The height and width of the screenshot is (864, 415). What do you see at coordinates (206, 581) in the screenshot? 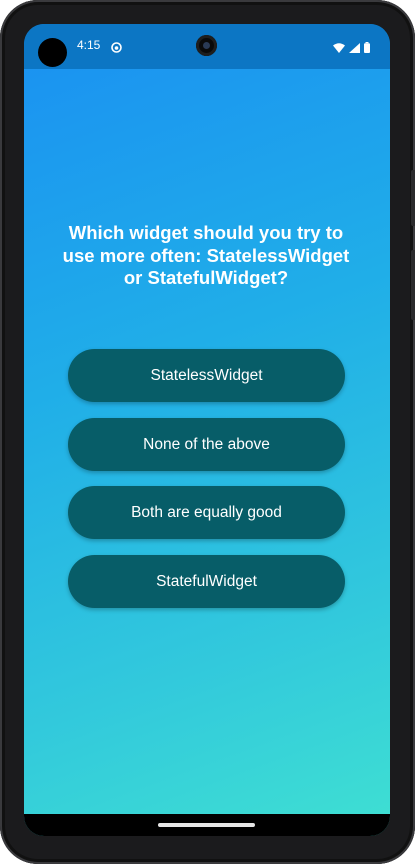
I see `answer-button-statefulwidget: StatefulWidget` at bounding box center [206, 581].